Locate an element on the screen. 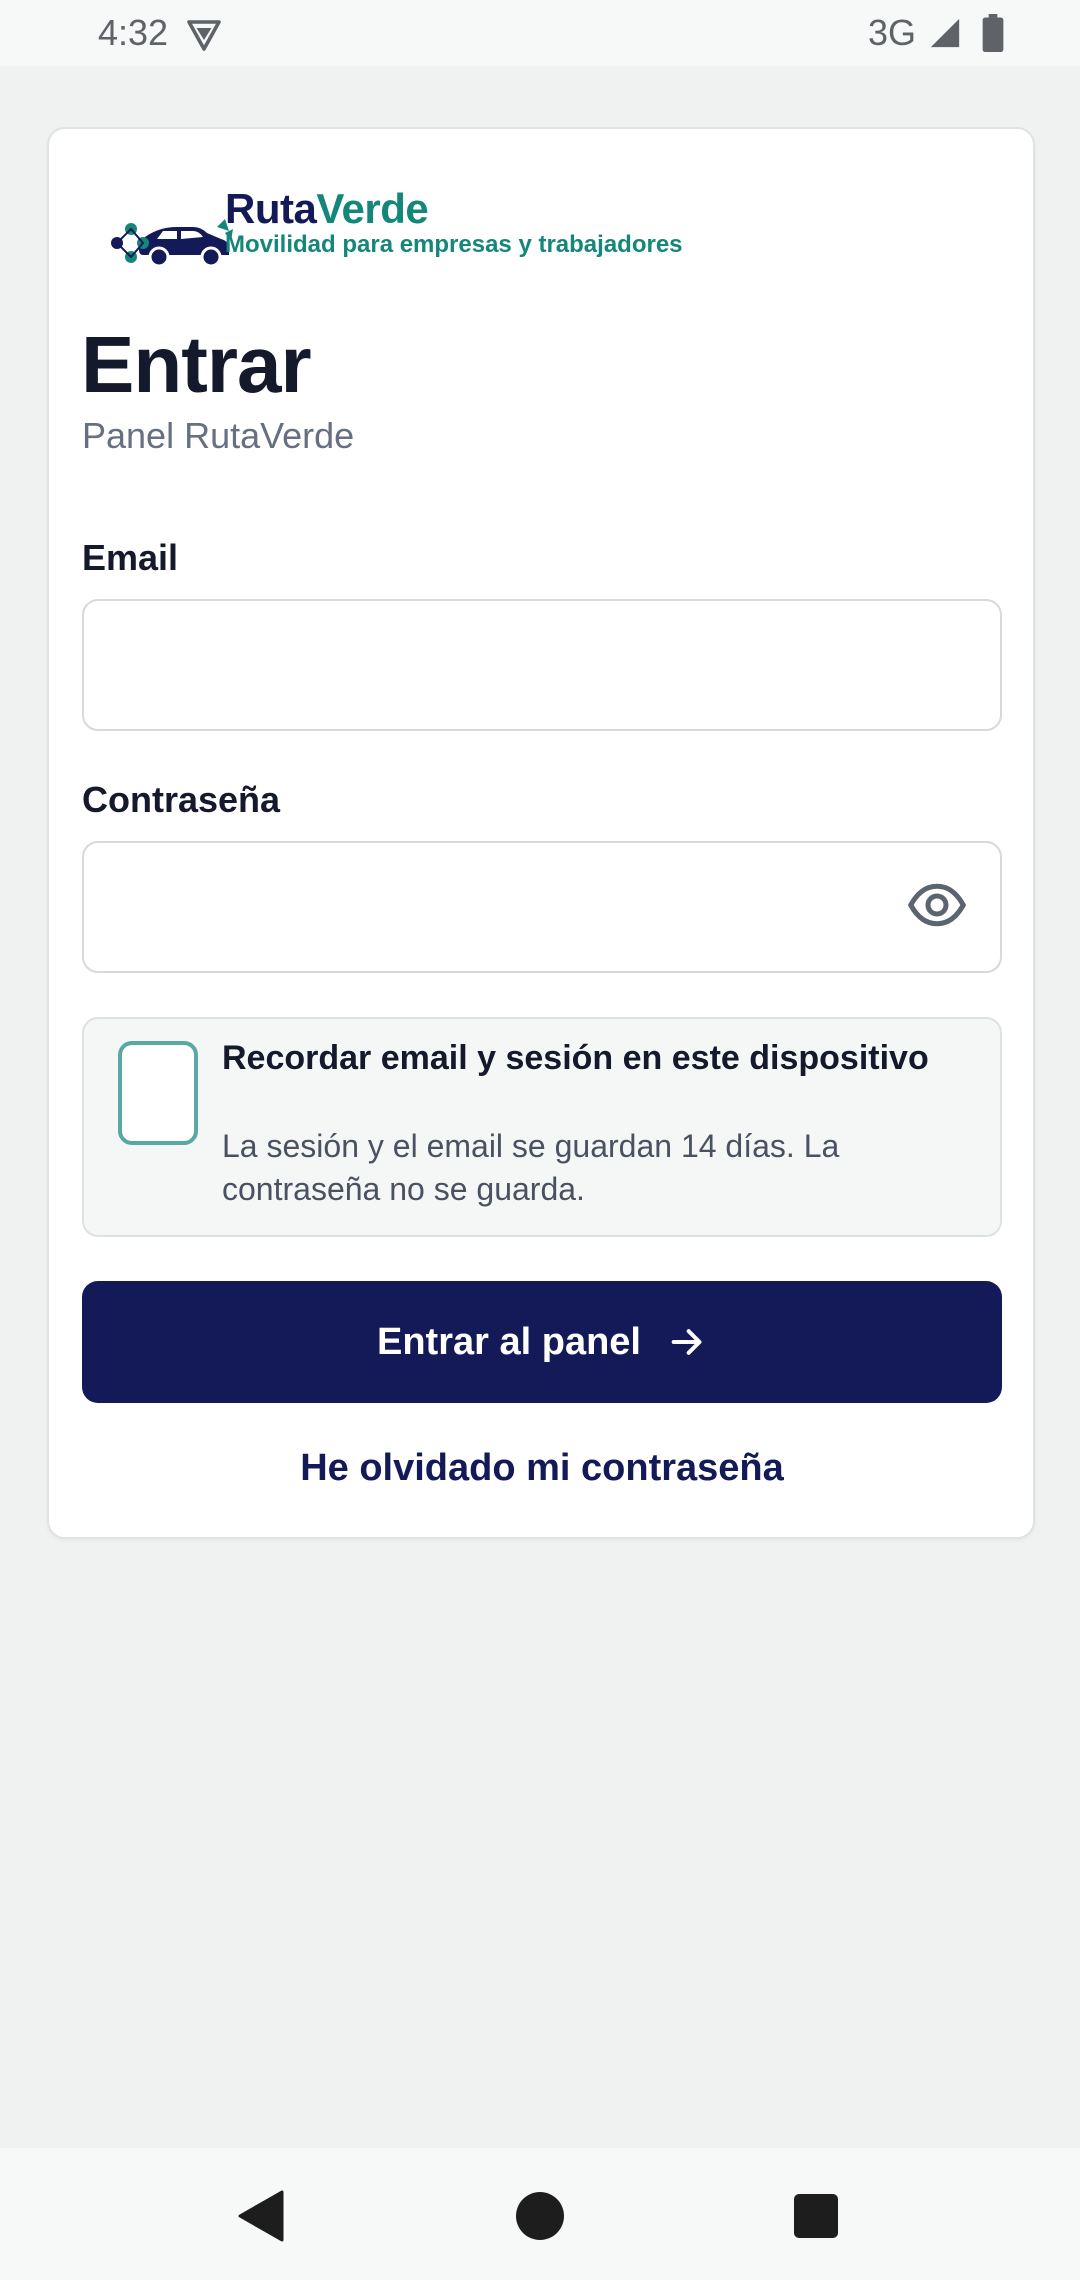 The image size is (1080, 2280). eye-icon is located at coordinates (937, 905).